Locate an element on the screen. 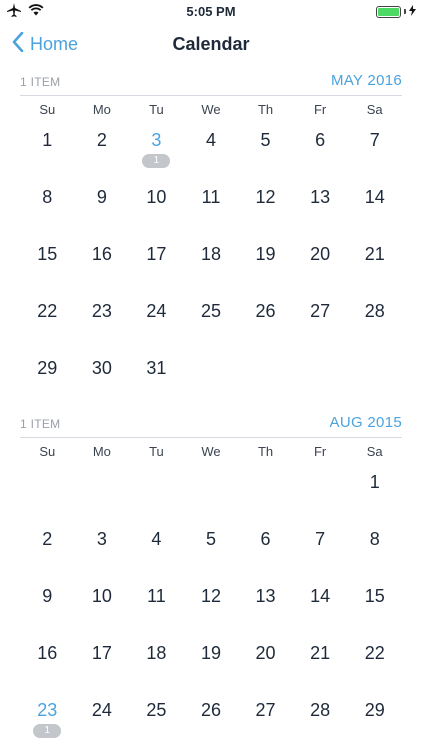 Image resolution: width=422 pixels, height=750 pixels. weekday-label: Su is located at coordinates (47, 451).